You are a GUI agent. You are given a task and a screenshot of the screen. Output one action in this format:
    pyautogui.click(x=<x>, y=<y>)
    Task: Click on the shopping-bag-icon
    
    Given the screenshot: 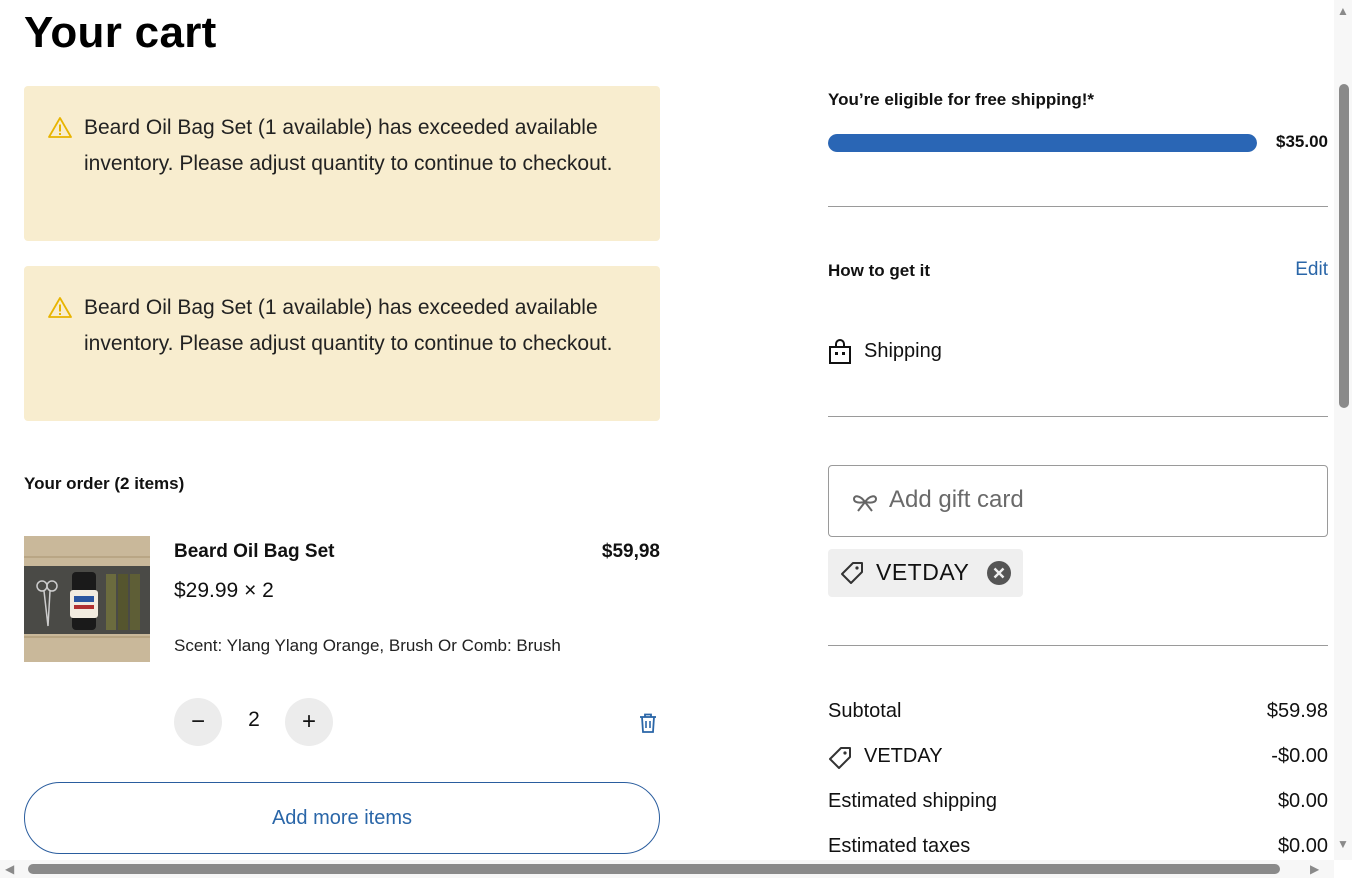 What is the action you would take?
    pyautogui.click(x=840, y=351)
    